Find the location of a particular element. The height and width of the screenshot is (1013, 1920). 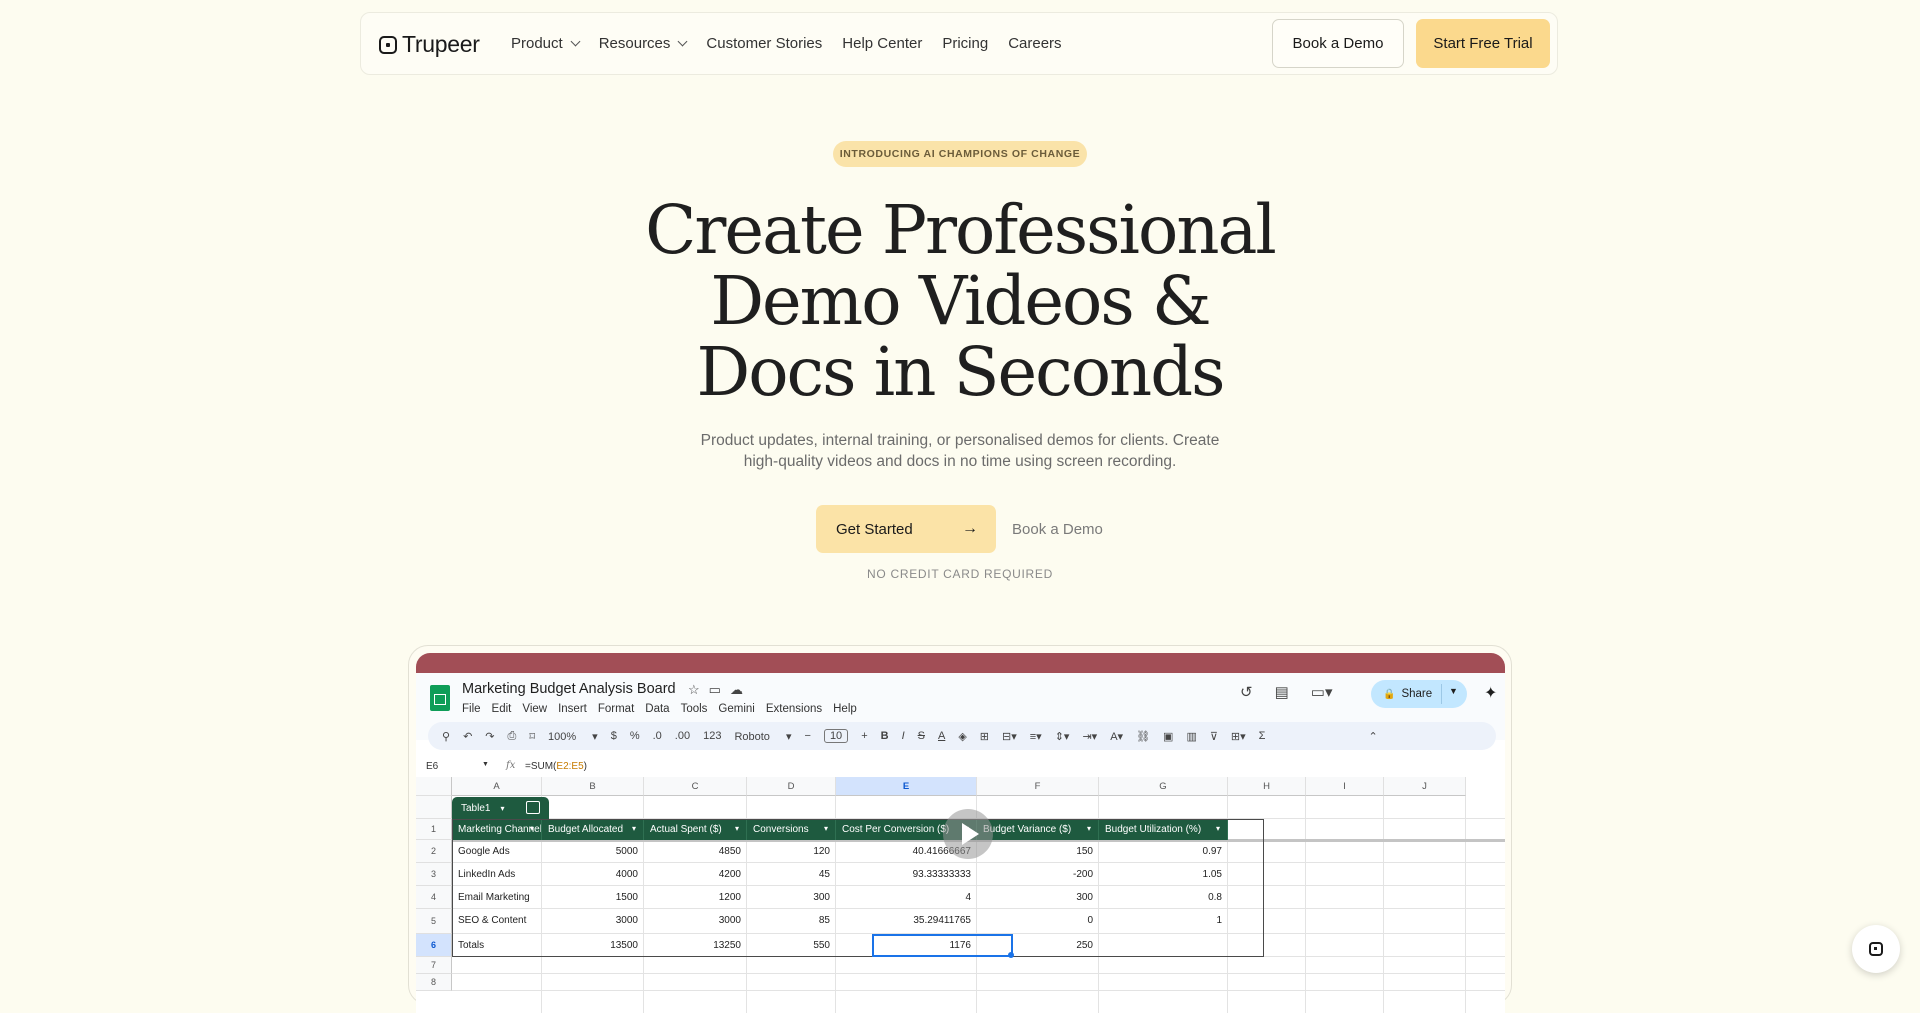

table-header: Conversions ▾ is located at coordinates (791, 829).